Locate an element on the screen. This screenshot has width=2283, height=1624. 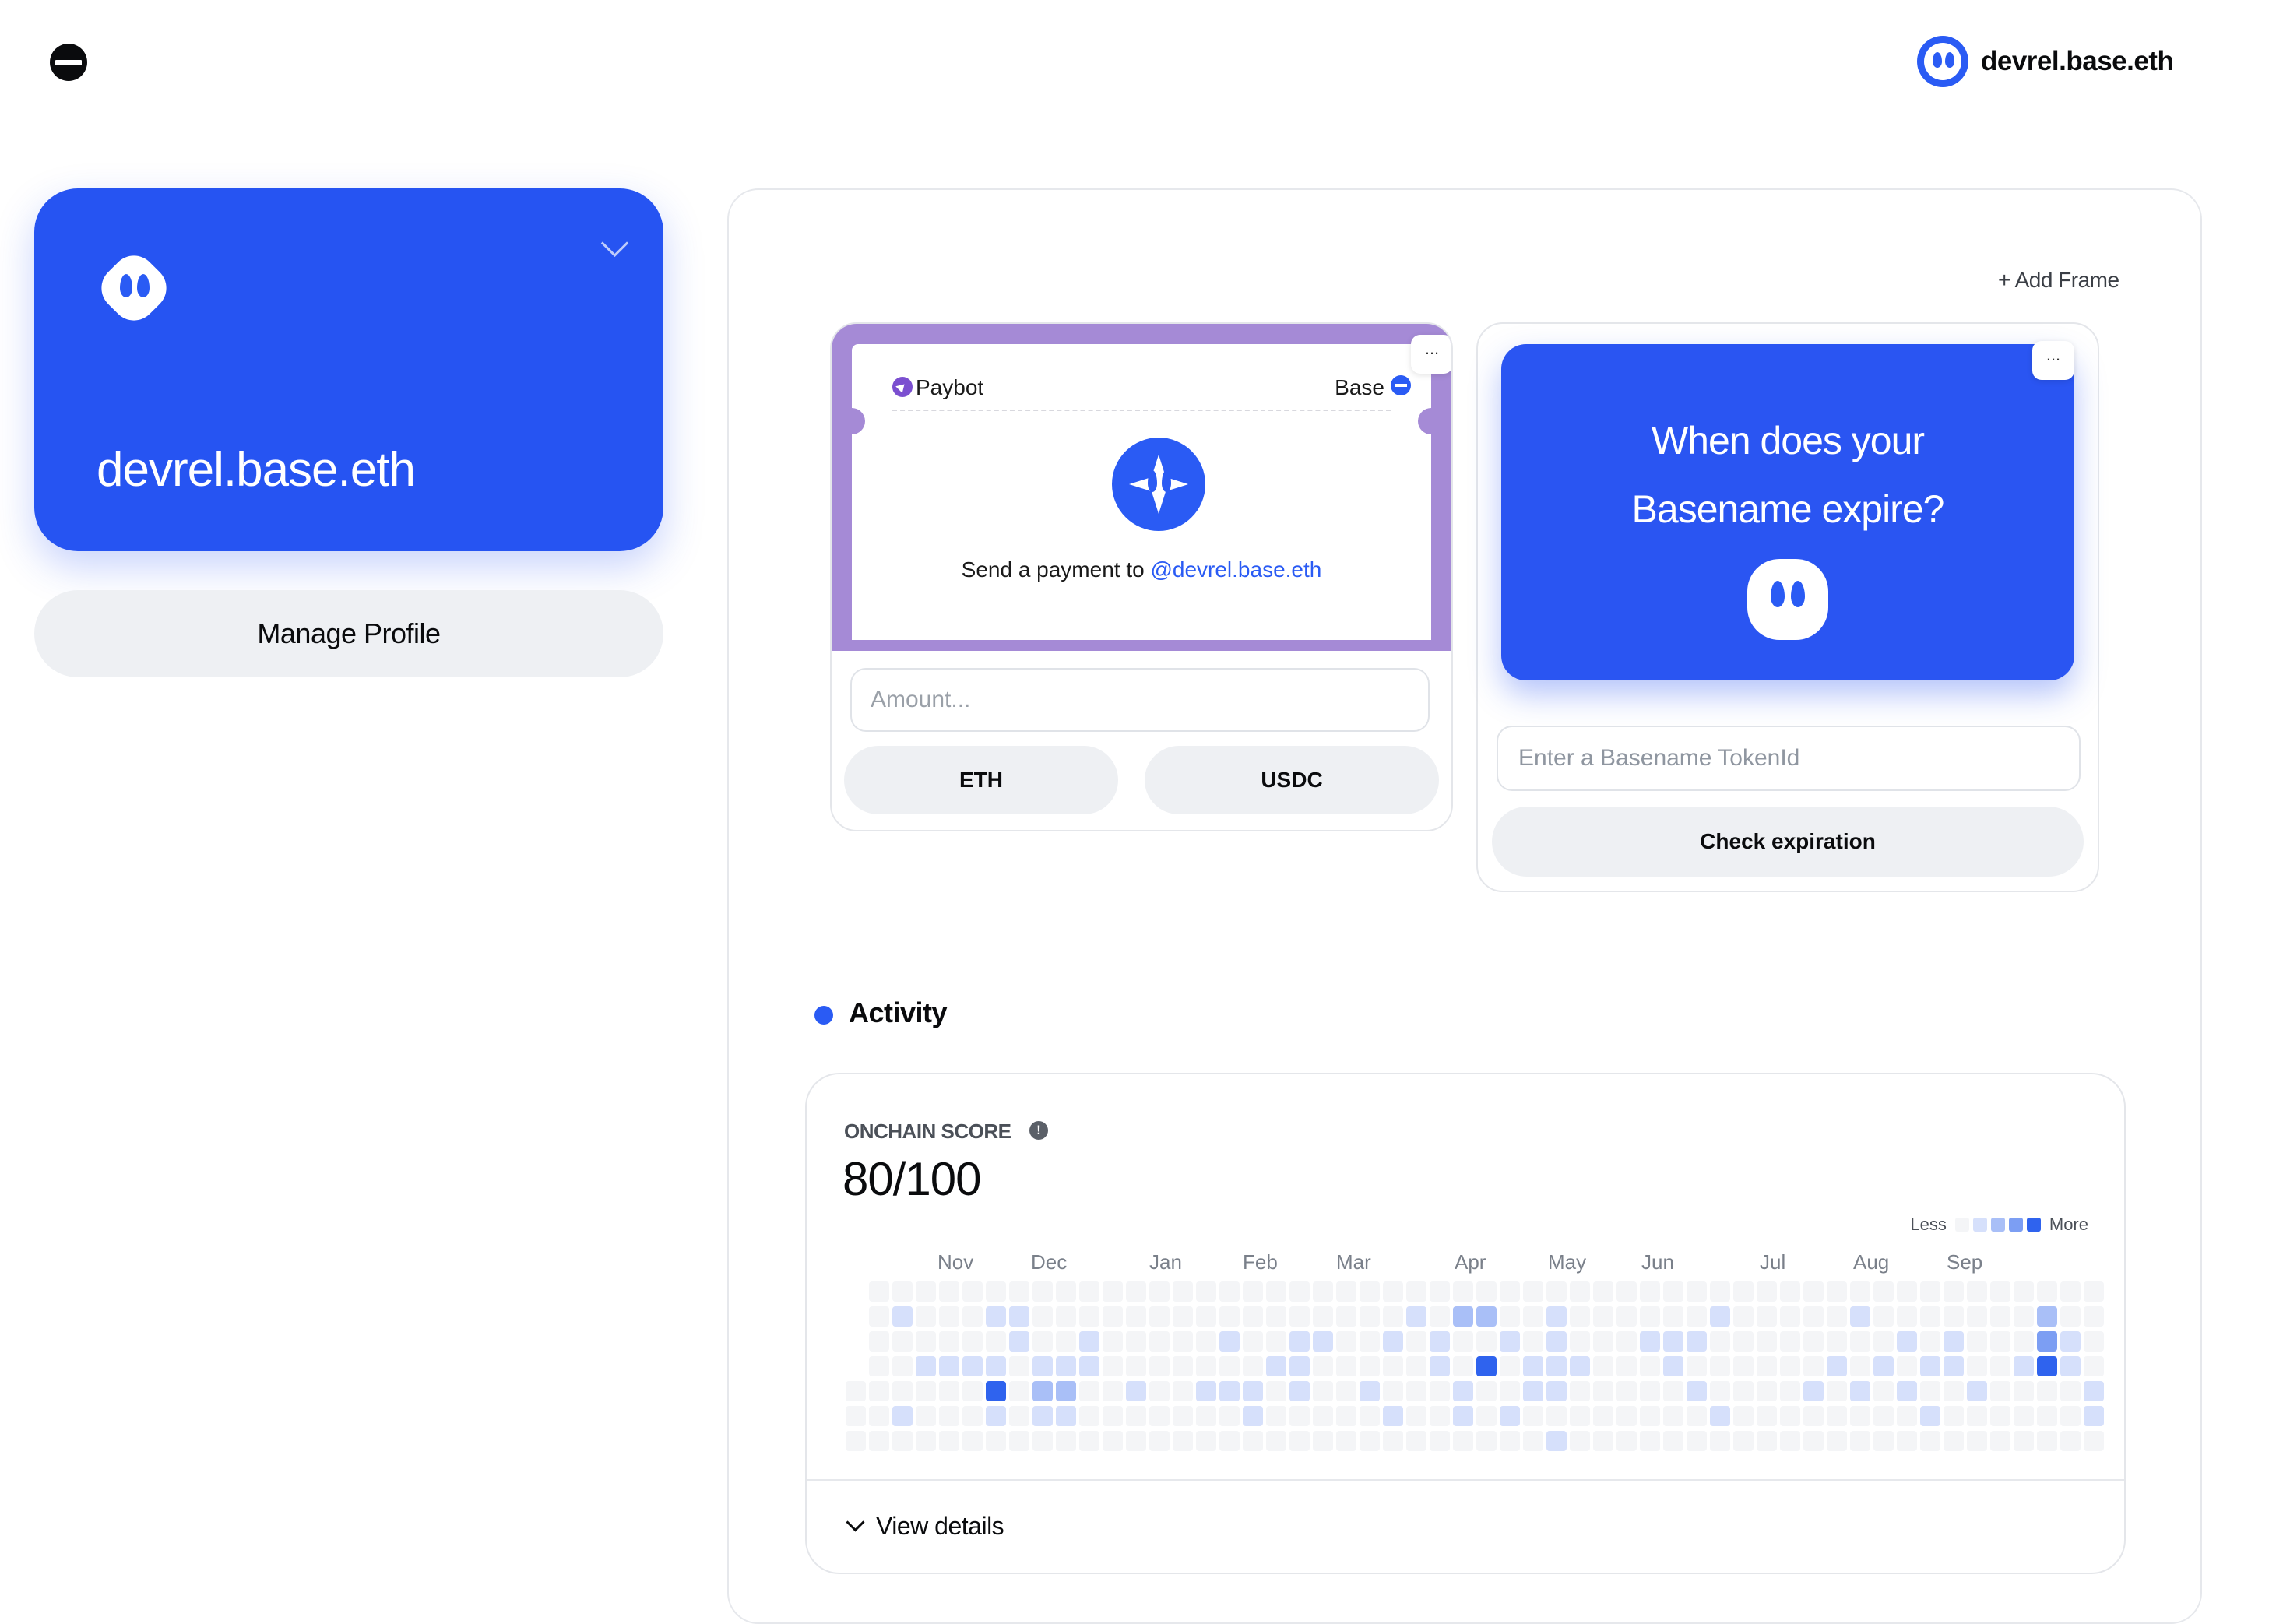
base-logo-icon is located at coordinates (68, 63).